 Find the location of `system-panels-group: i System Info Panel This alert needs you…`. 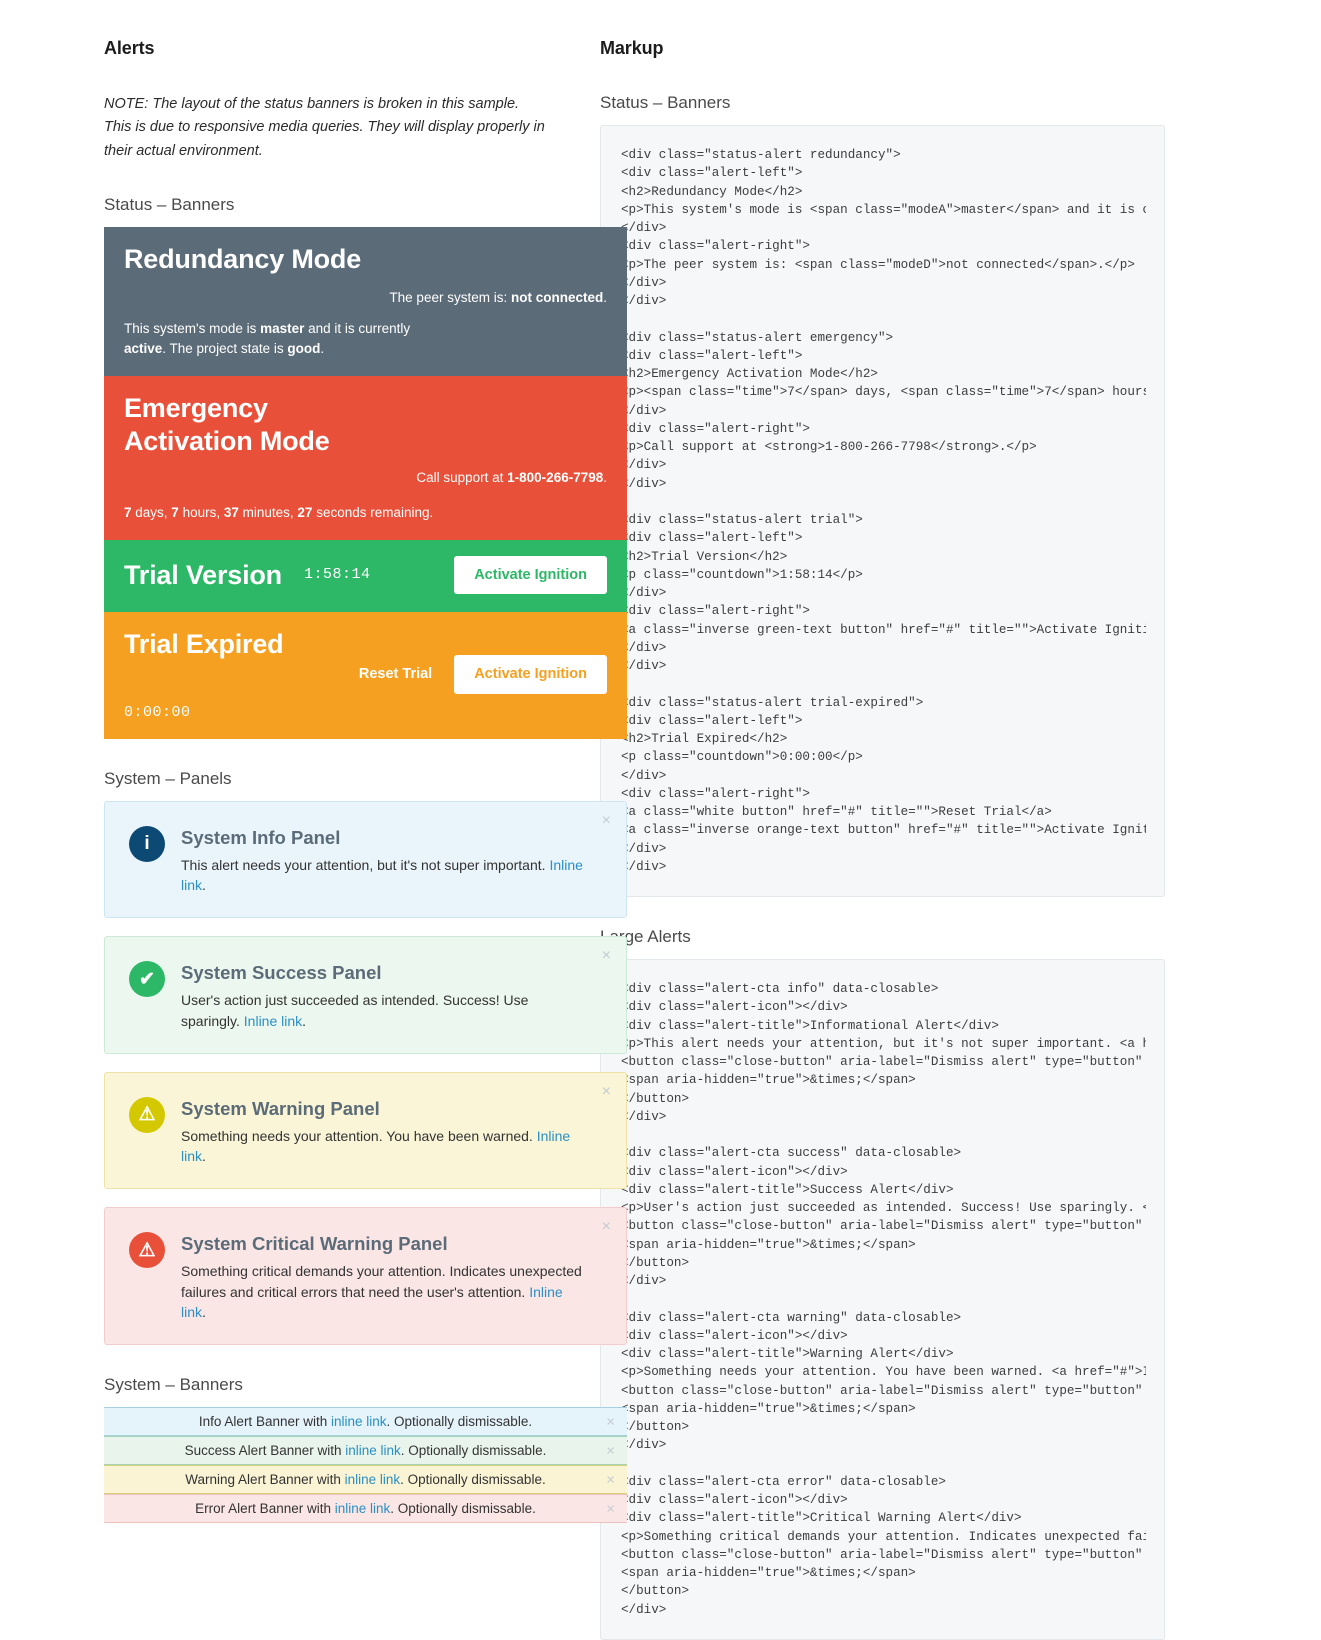

system-panels-group: i System Info Panel This alert needs you… is located at coordinates (365, 1073).